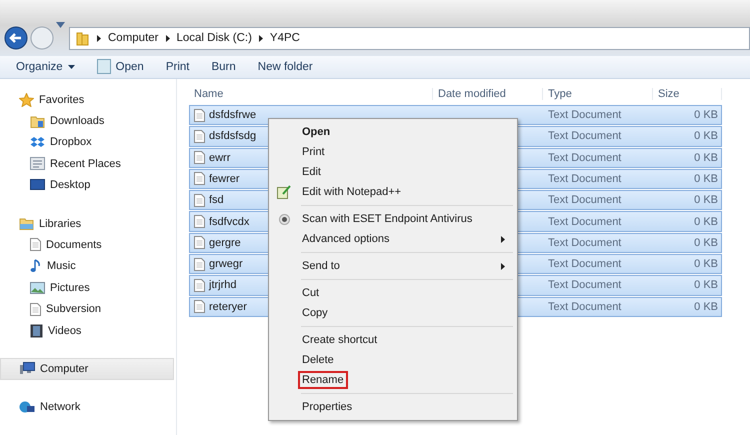  What do you see at coordinates (232, 136) in the screenshot?
I see `file-name: dsfdsfsdg` at bounding box center [232, 136].